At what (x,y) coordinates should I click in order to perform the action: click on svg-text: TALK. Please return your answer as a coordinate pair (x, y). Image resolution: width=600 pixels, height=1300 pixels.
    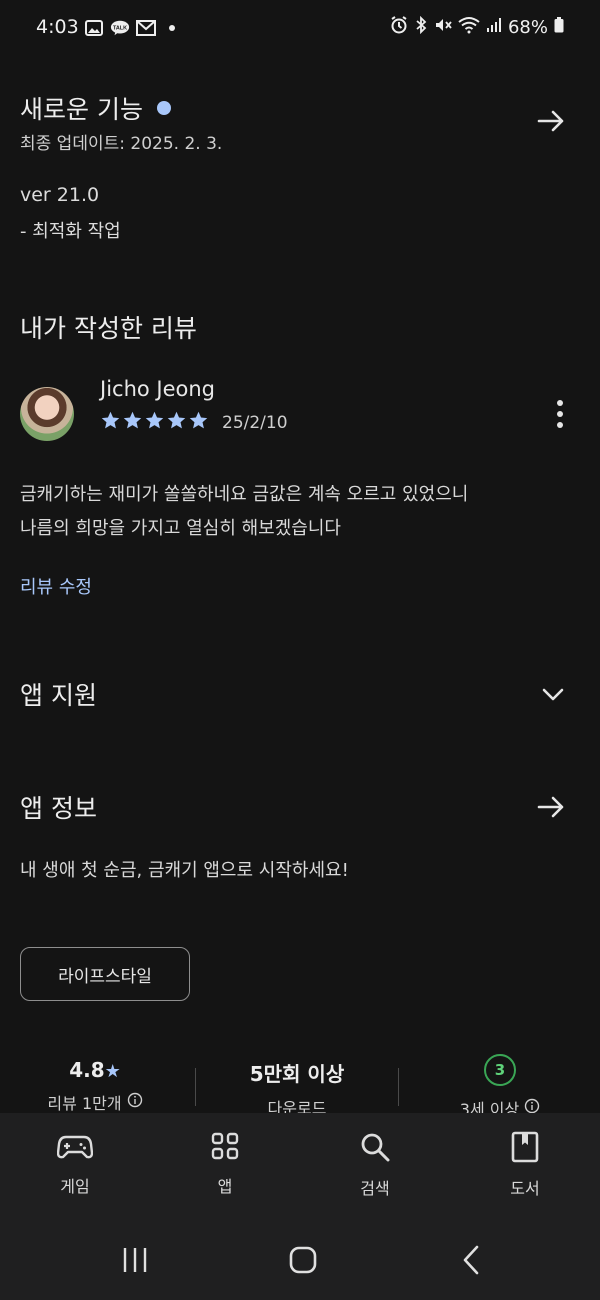
    Looking at the image, I should click on (120, 28).